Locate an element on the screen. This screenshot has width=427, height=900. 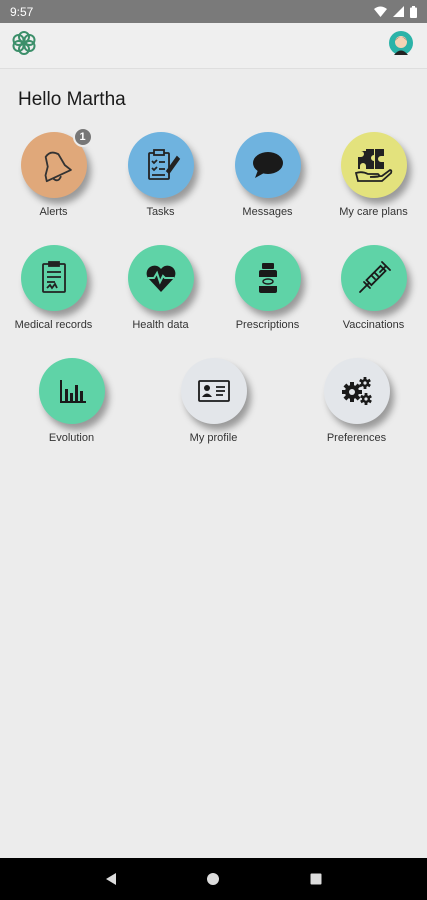
tile-messages: Messages is located at coordinates (267, 175).